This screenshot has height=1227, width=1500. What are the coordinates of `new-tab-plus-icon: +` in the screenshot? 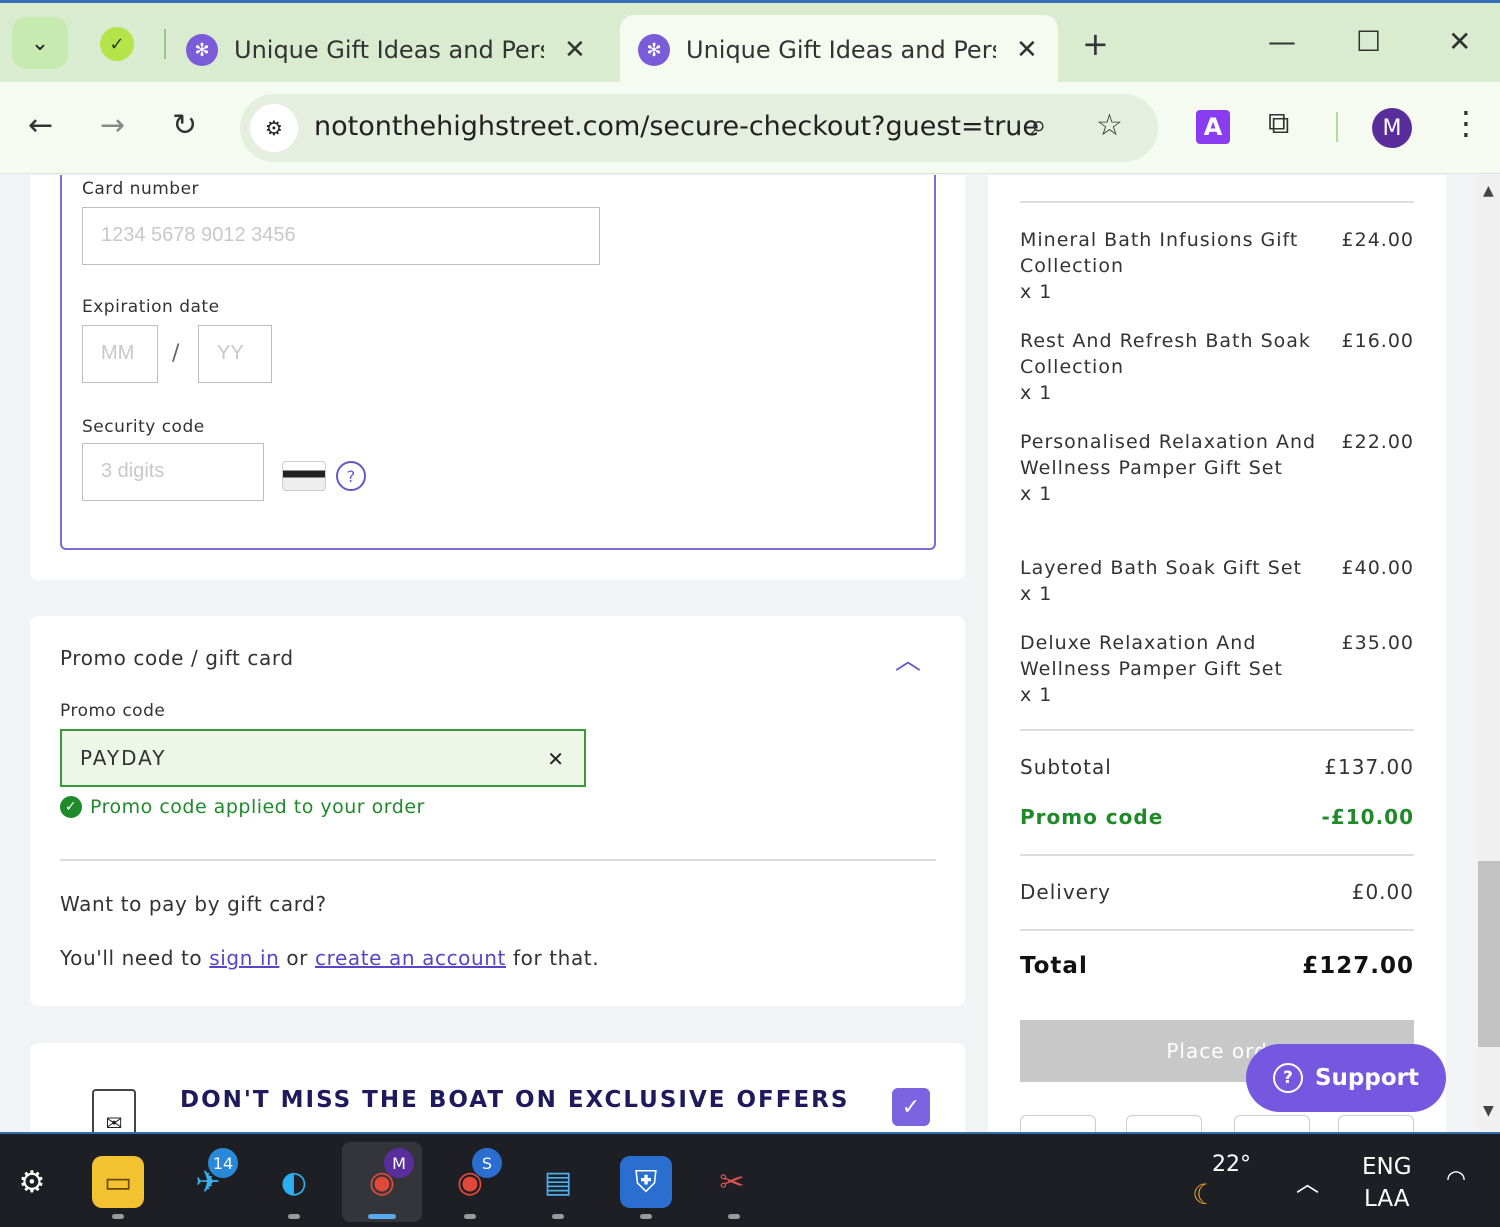 It's located at (1095, 44).